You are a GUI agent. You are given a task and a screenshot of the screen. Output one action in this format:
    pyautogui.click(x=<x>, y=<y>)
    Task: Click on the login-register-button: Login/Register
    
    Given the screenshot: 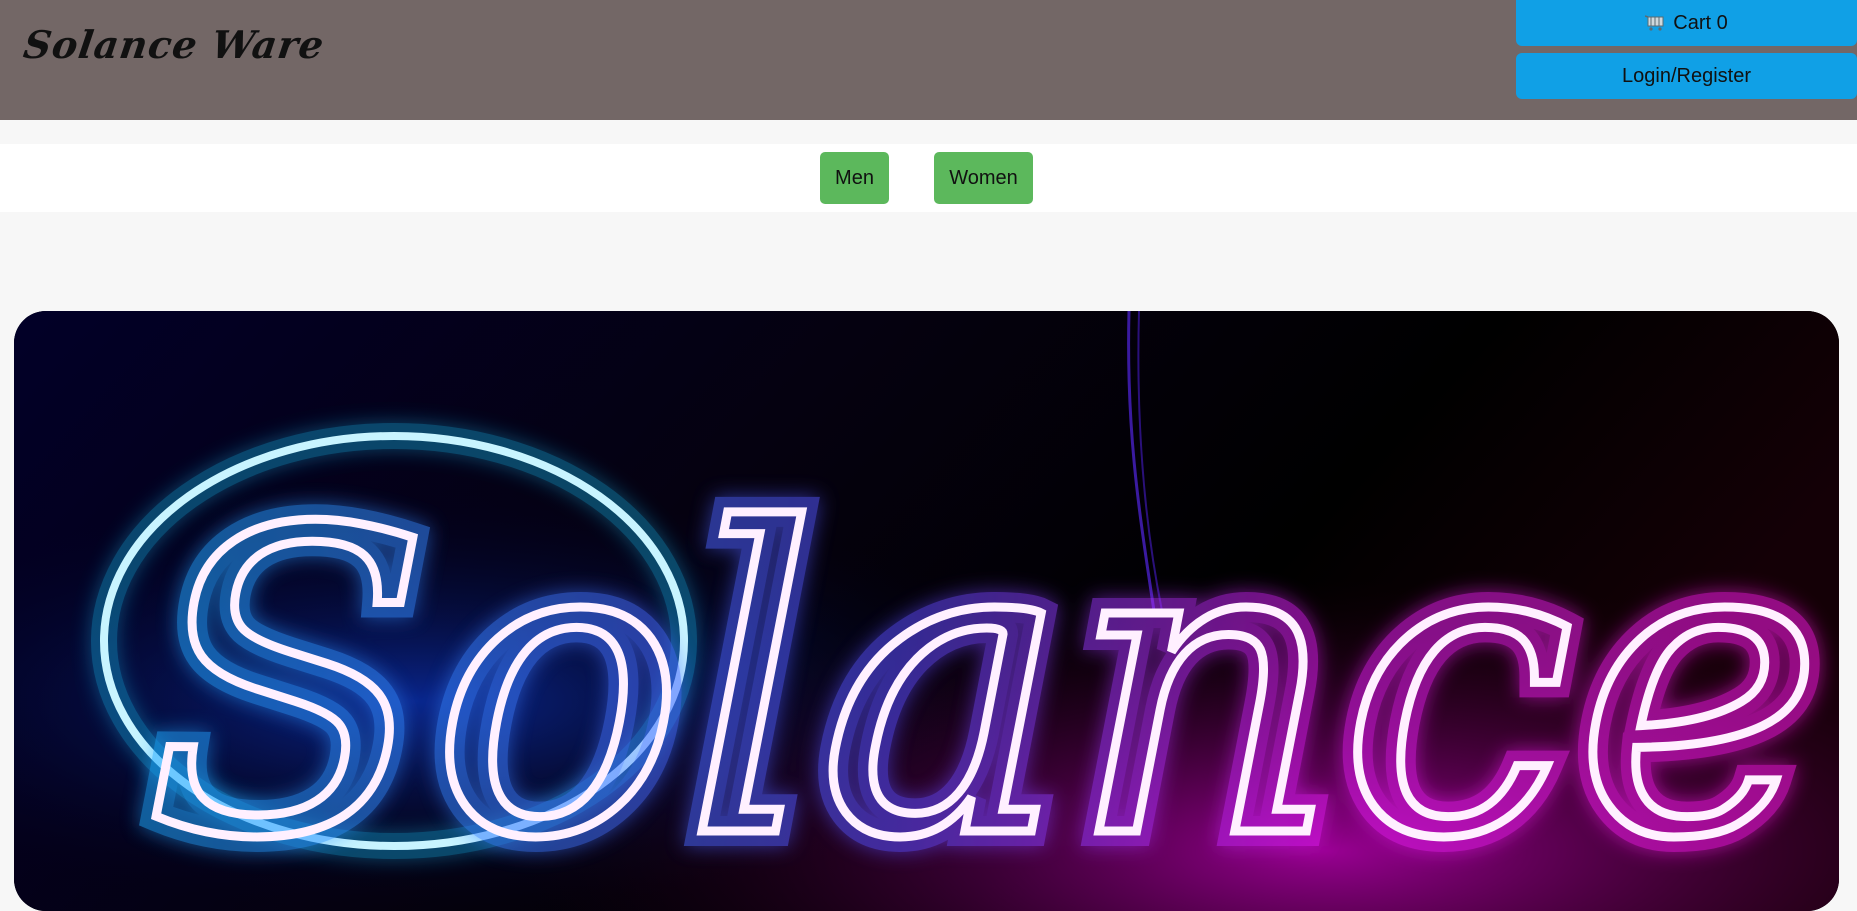 What is the action you would take?
    pyautogui.click(x=1686, y=76)
    